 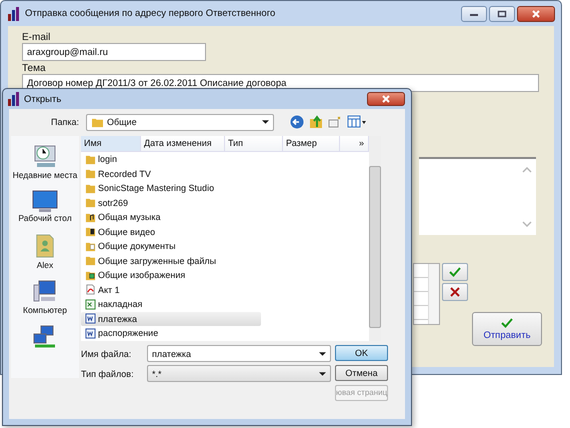 I want to click on place-item: Рабочий стол, so click(x=45, y=206).